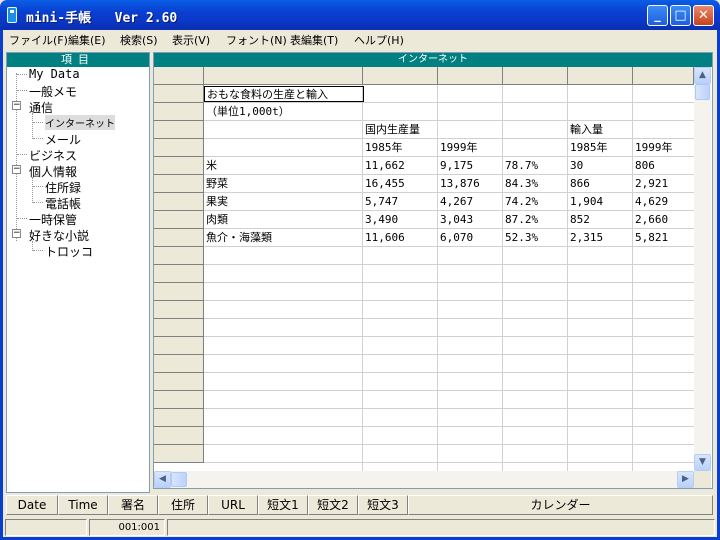  I want to click on table-cell: 2,660, so click(663, 220).